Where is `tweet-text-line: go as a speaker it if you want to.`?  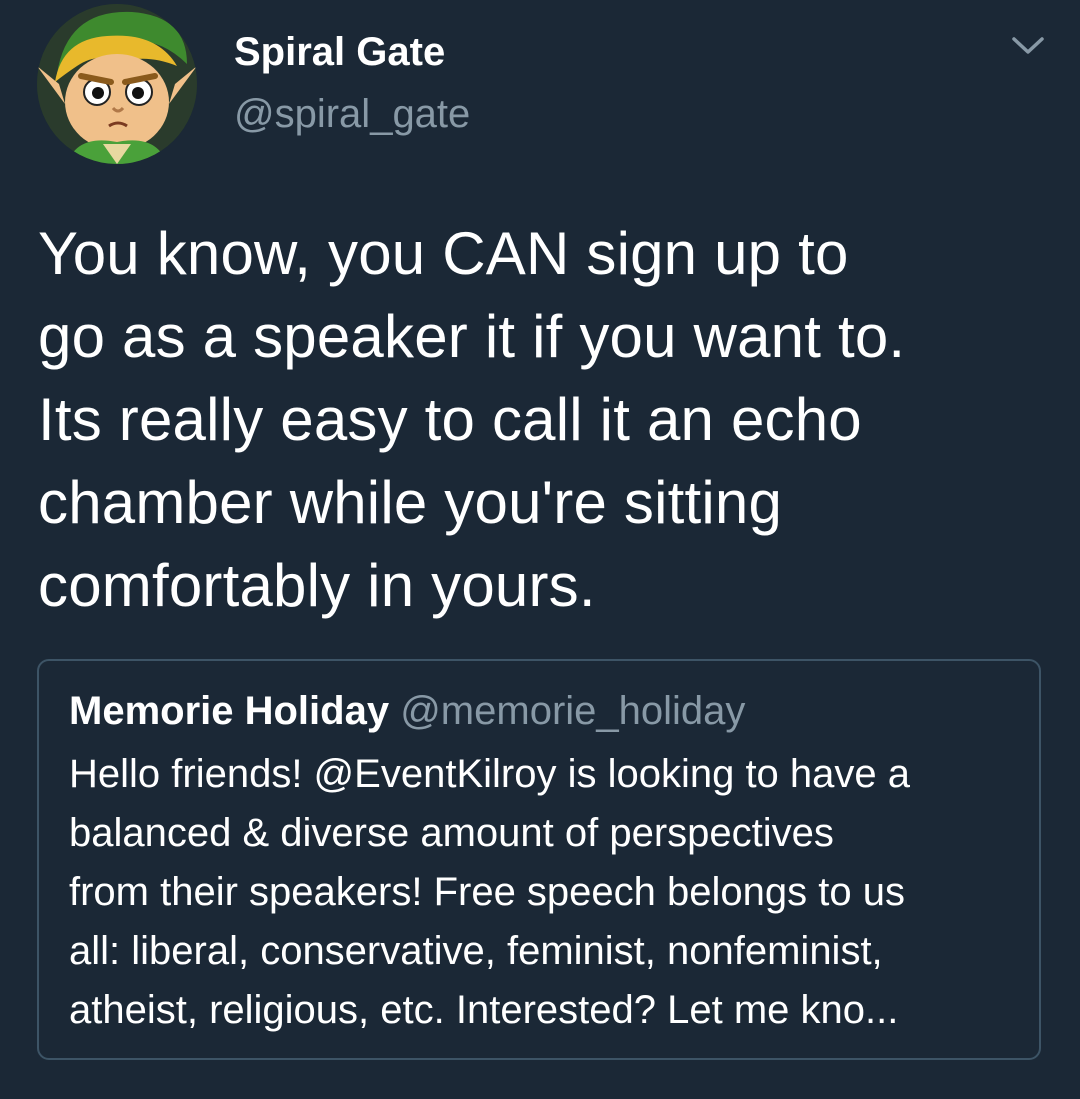 tweet-text-line: go as a speaker it if you want to. is located at coordinates (472, 336).